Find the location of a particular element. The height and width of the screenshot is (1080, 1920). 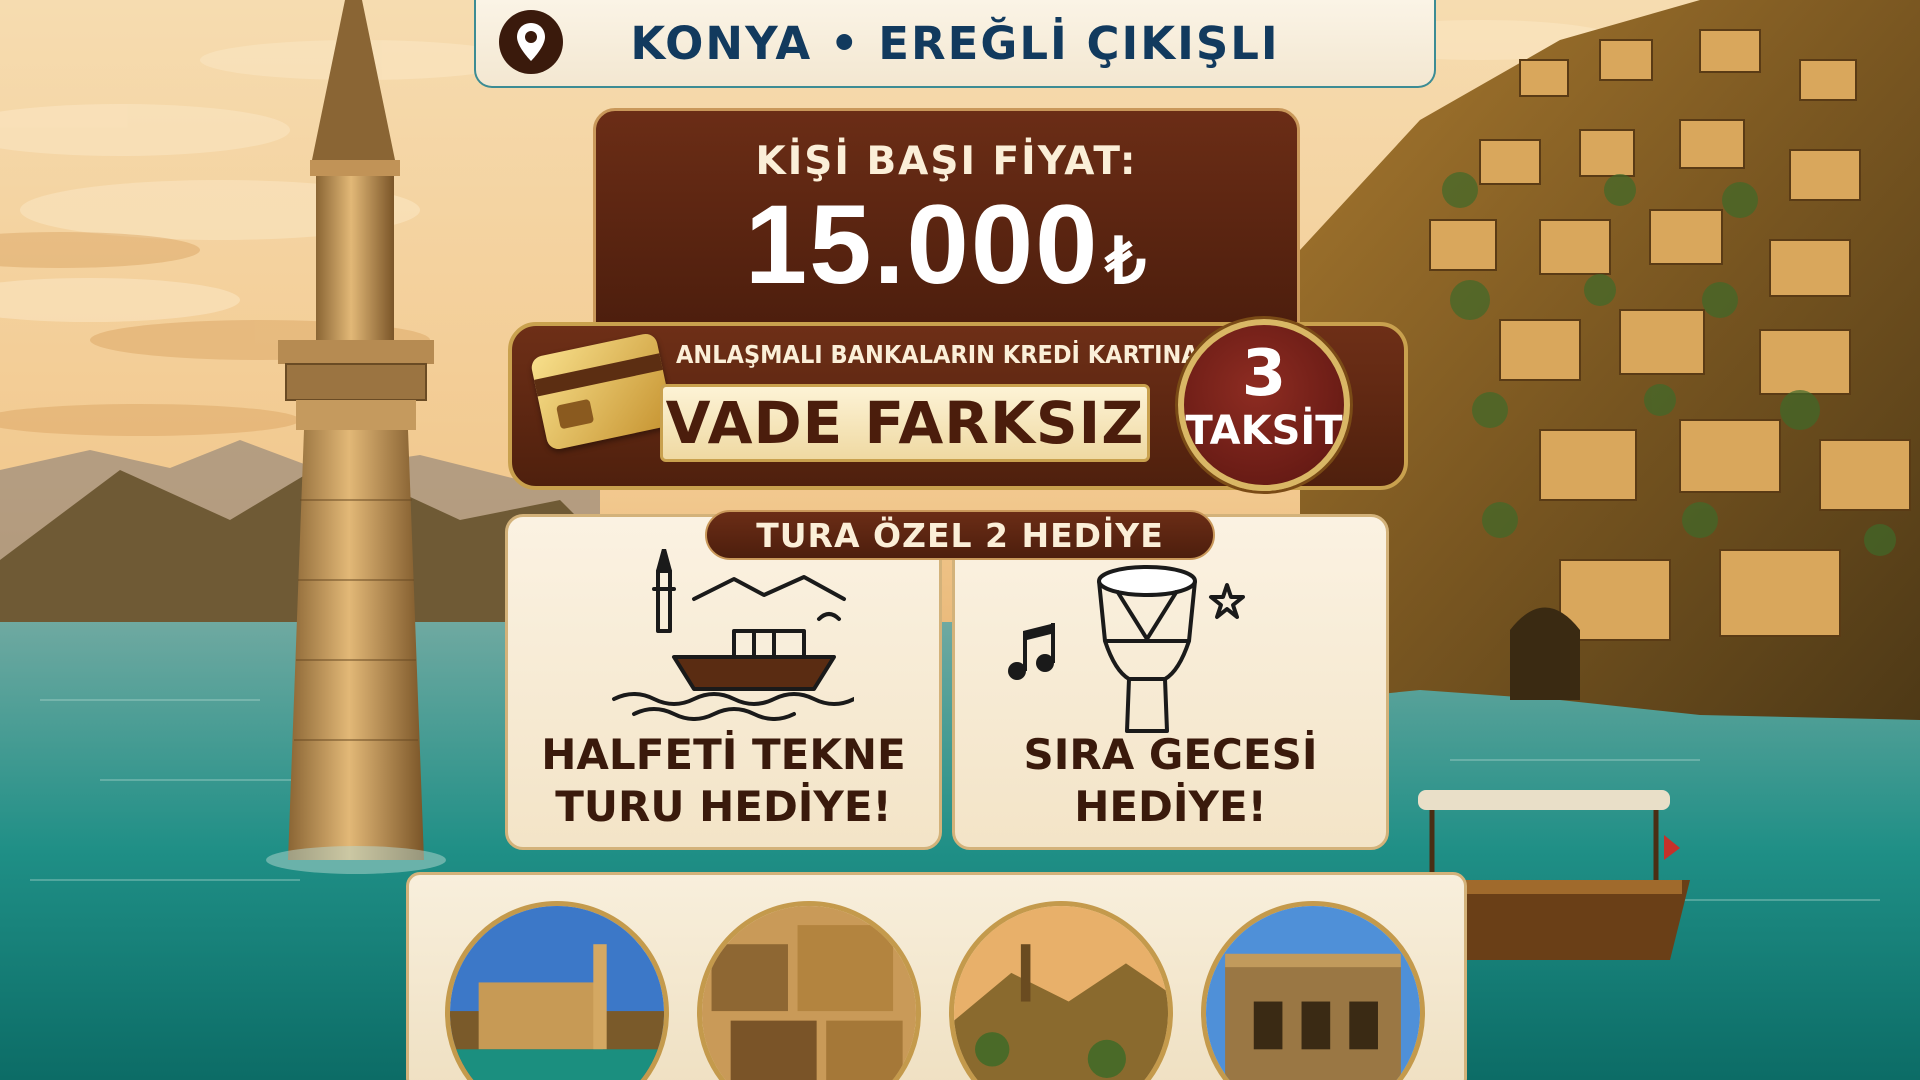

price-amount: 15.000 is located at coordinates (922, 244).